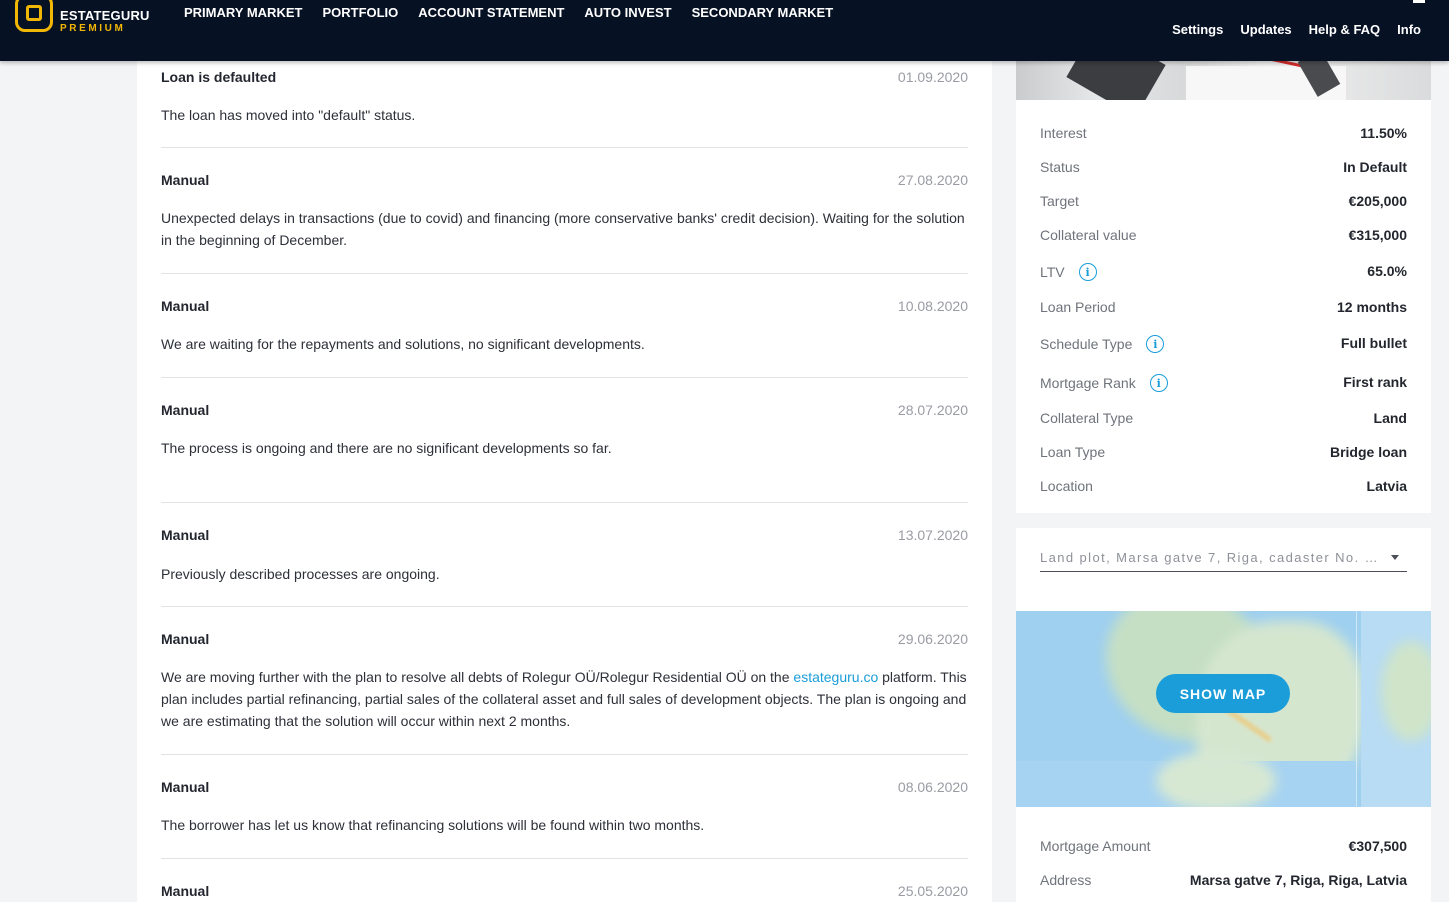 Image resolution: width=1449 pixels, height=902 pixels. I want to click on map-preview: SHOW MAP, so click(1223, 709).